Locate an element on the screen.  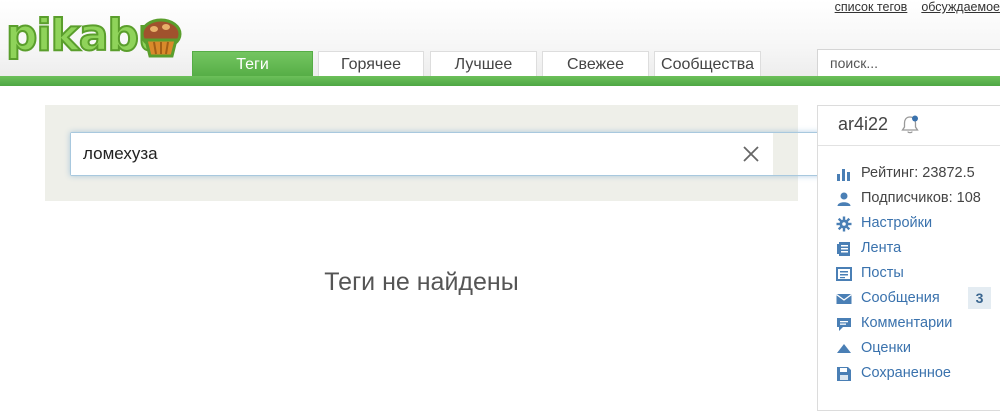
triangle-up-icon is located at coordinates (844, 348).